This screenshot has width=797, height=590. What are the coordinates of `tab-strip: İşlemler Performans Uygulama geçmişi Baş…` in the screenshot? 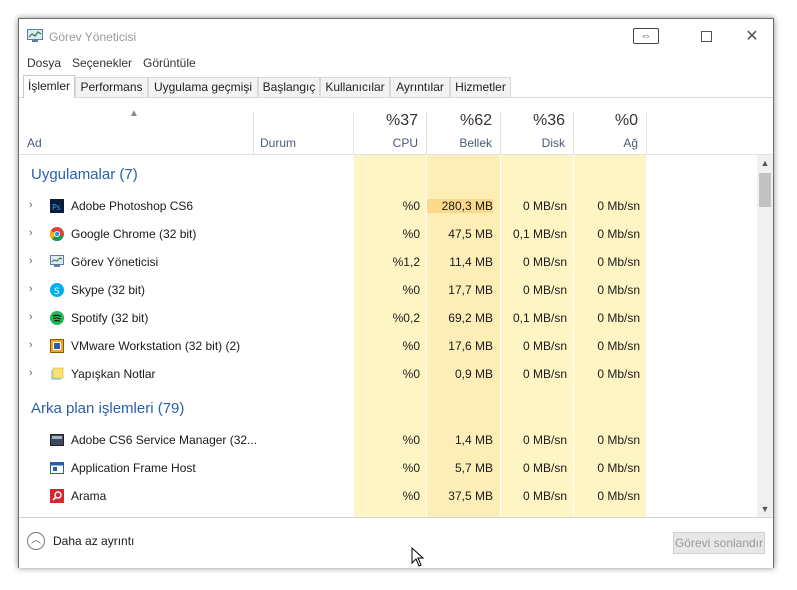 It's located at (396, 86).